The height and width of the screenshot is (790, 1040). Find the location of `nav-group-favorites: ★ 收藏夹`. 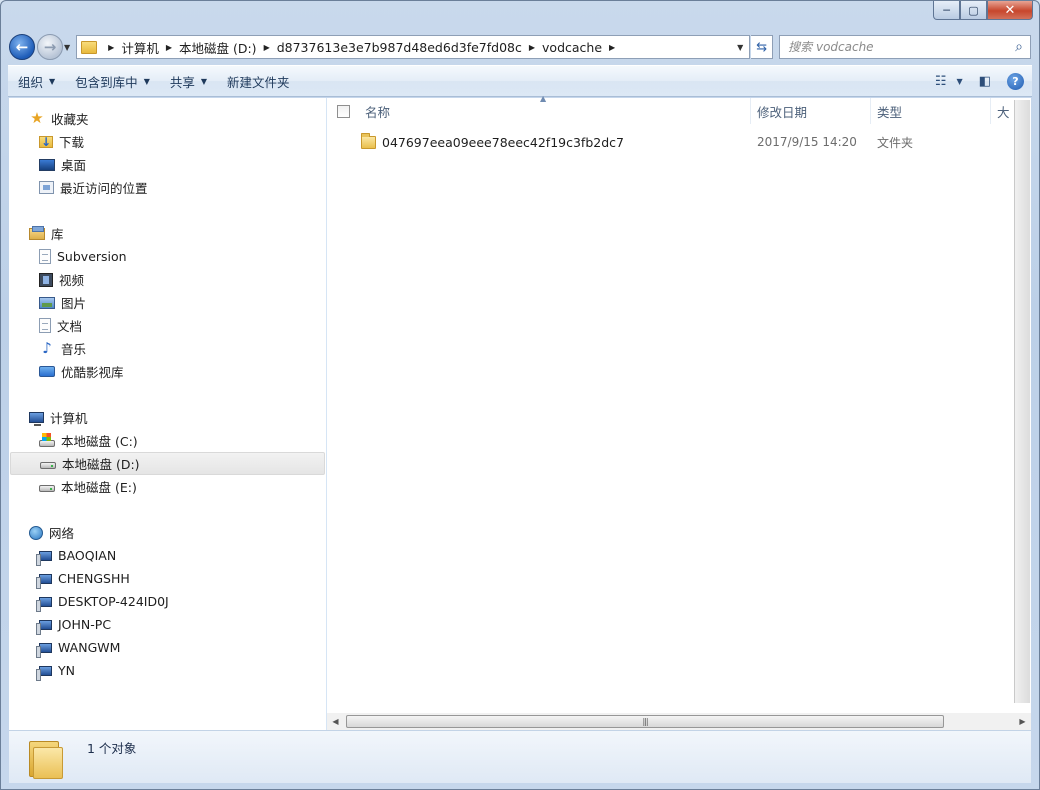

nav-group-favorites: ★ 收藏夹 is located at coordinates (167, 118).